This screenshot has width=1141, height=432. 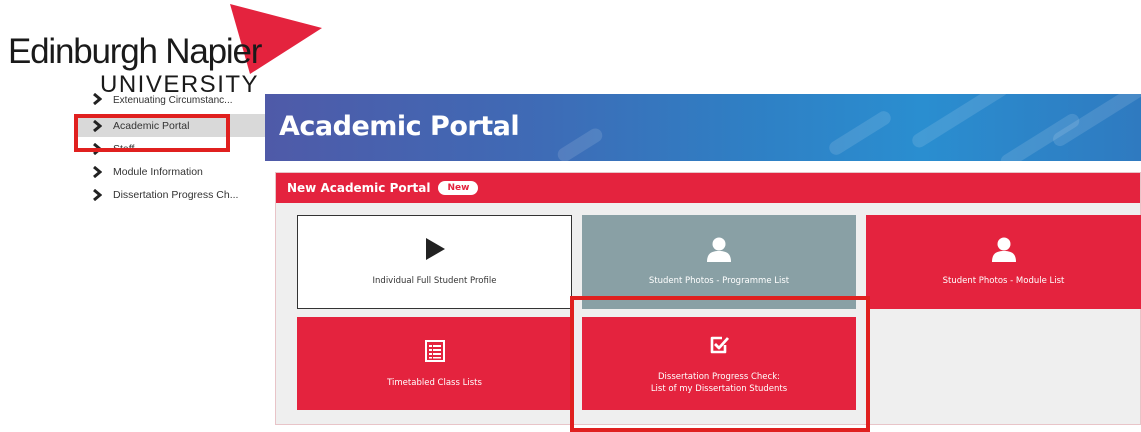 I want to click on sidebar-highlight-box, so click(x=152, y=133).